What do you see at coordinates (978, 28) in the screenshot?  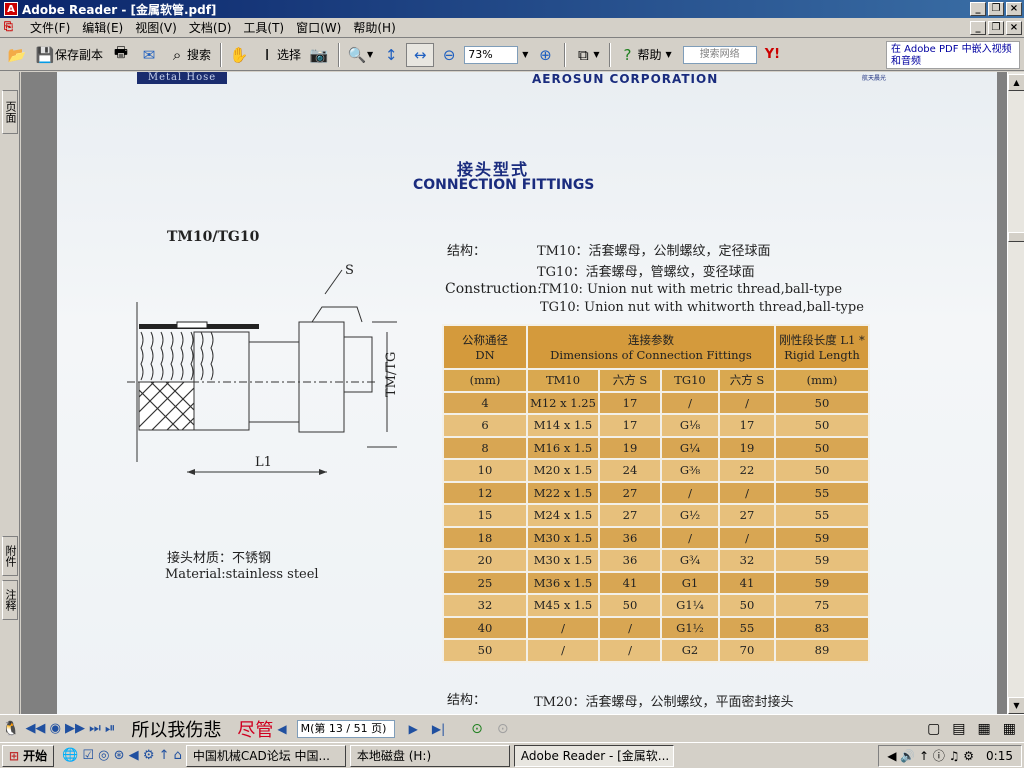 I see `doc-minimize-button: _` at bounding box center [978, 28].